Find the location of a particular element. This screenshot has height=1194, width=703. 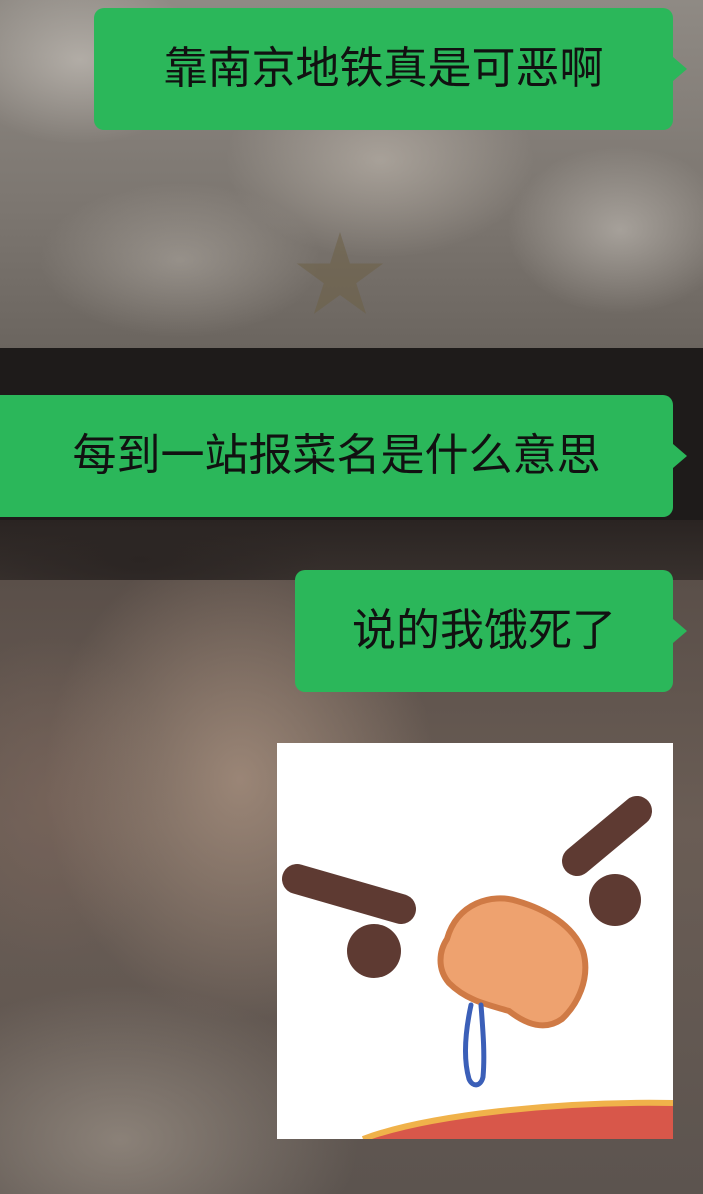

message-bubble-3: 说的我饿死了 is located at coordinates (484, 631).